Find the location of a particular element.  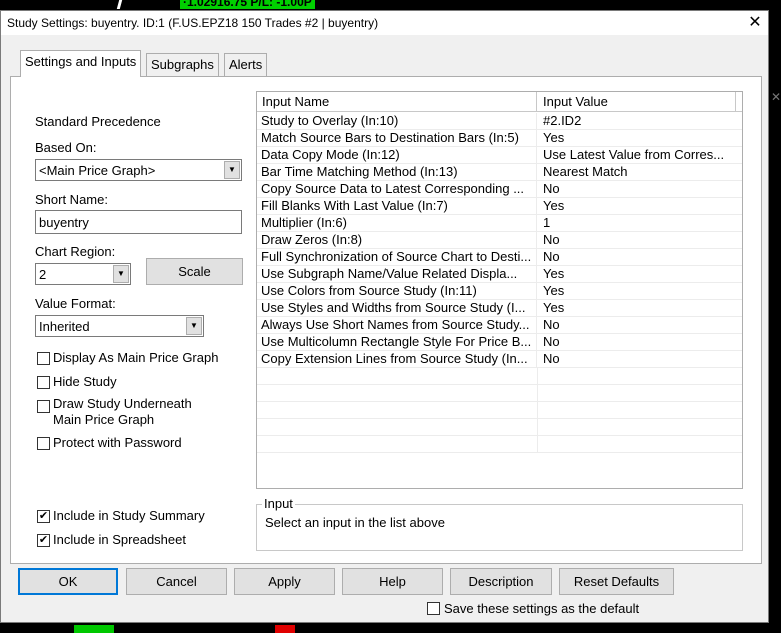

include-study-summary-checkbox: ✔ is located at coordinates (43, 516).